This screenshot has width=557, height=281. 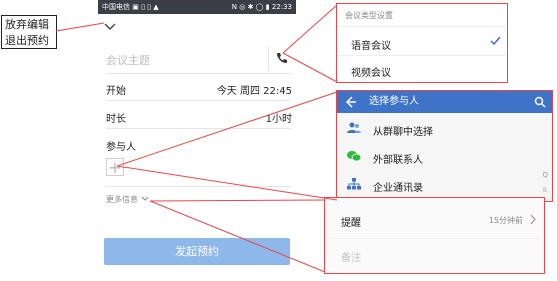 What do you see at coordinates (394, 101) in the screenshot?
I see `participants-title: 选择参与人` at bounding box center [394, 101].